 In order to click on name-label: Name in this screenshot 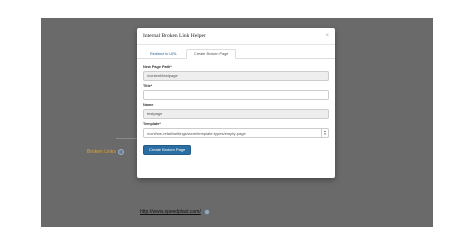, I will do `click(148, 105)`.